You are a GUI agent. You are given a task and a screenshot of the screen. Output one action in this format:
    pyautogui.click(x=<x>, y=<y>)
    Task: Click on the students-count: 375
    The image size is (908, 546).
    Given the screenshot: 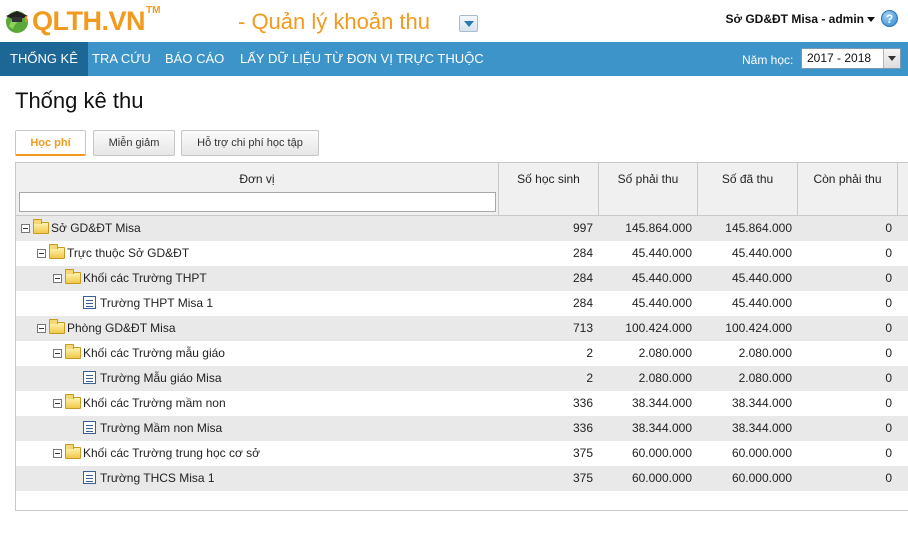 What is the action you would take?
    pyautogui.click(x=582, y=478)
    